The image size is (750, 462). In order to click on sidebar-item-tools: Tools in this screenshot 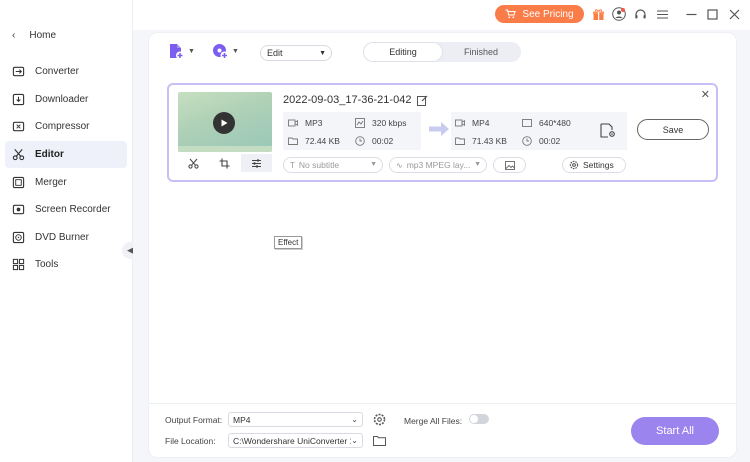, I will do `click(66, 265)`.